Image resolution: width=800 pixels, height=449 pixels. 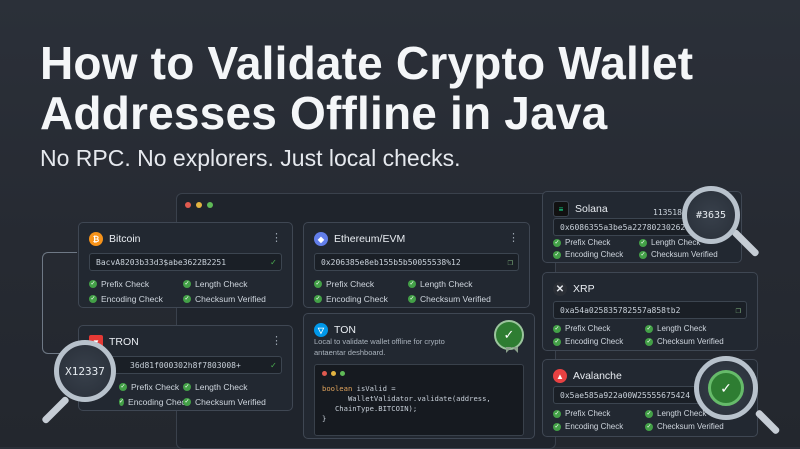 I want to click on code-line-2: WalletValidator.validate(address,, so click(x=406, y=398).